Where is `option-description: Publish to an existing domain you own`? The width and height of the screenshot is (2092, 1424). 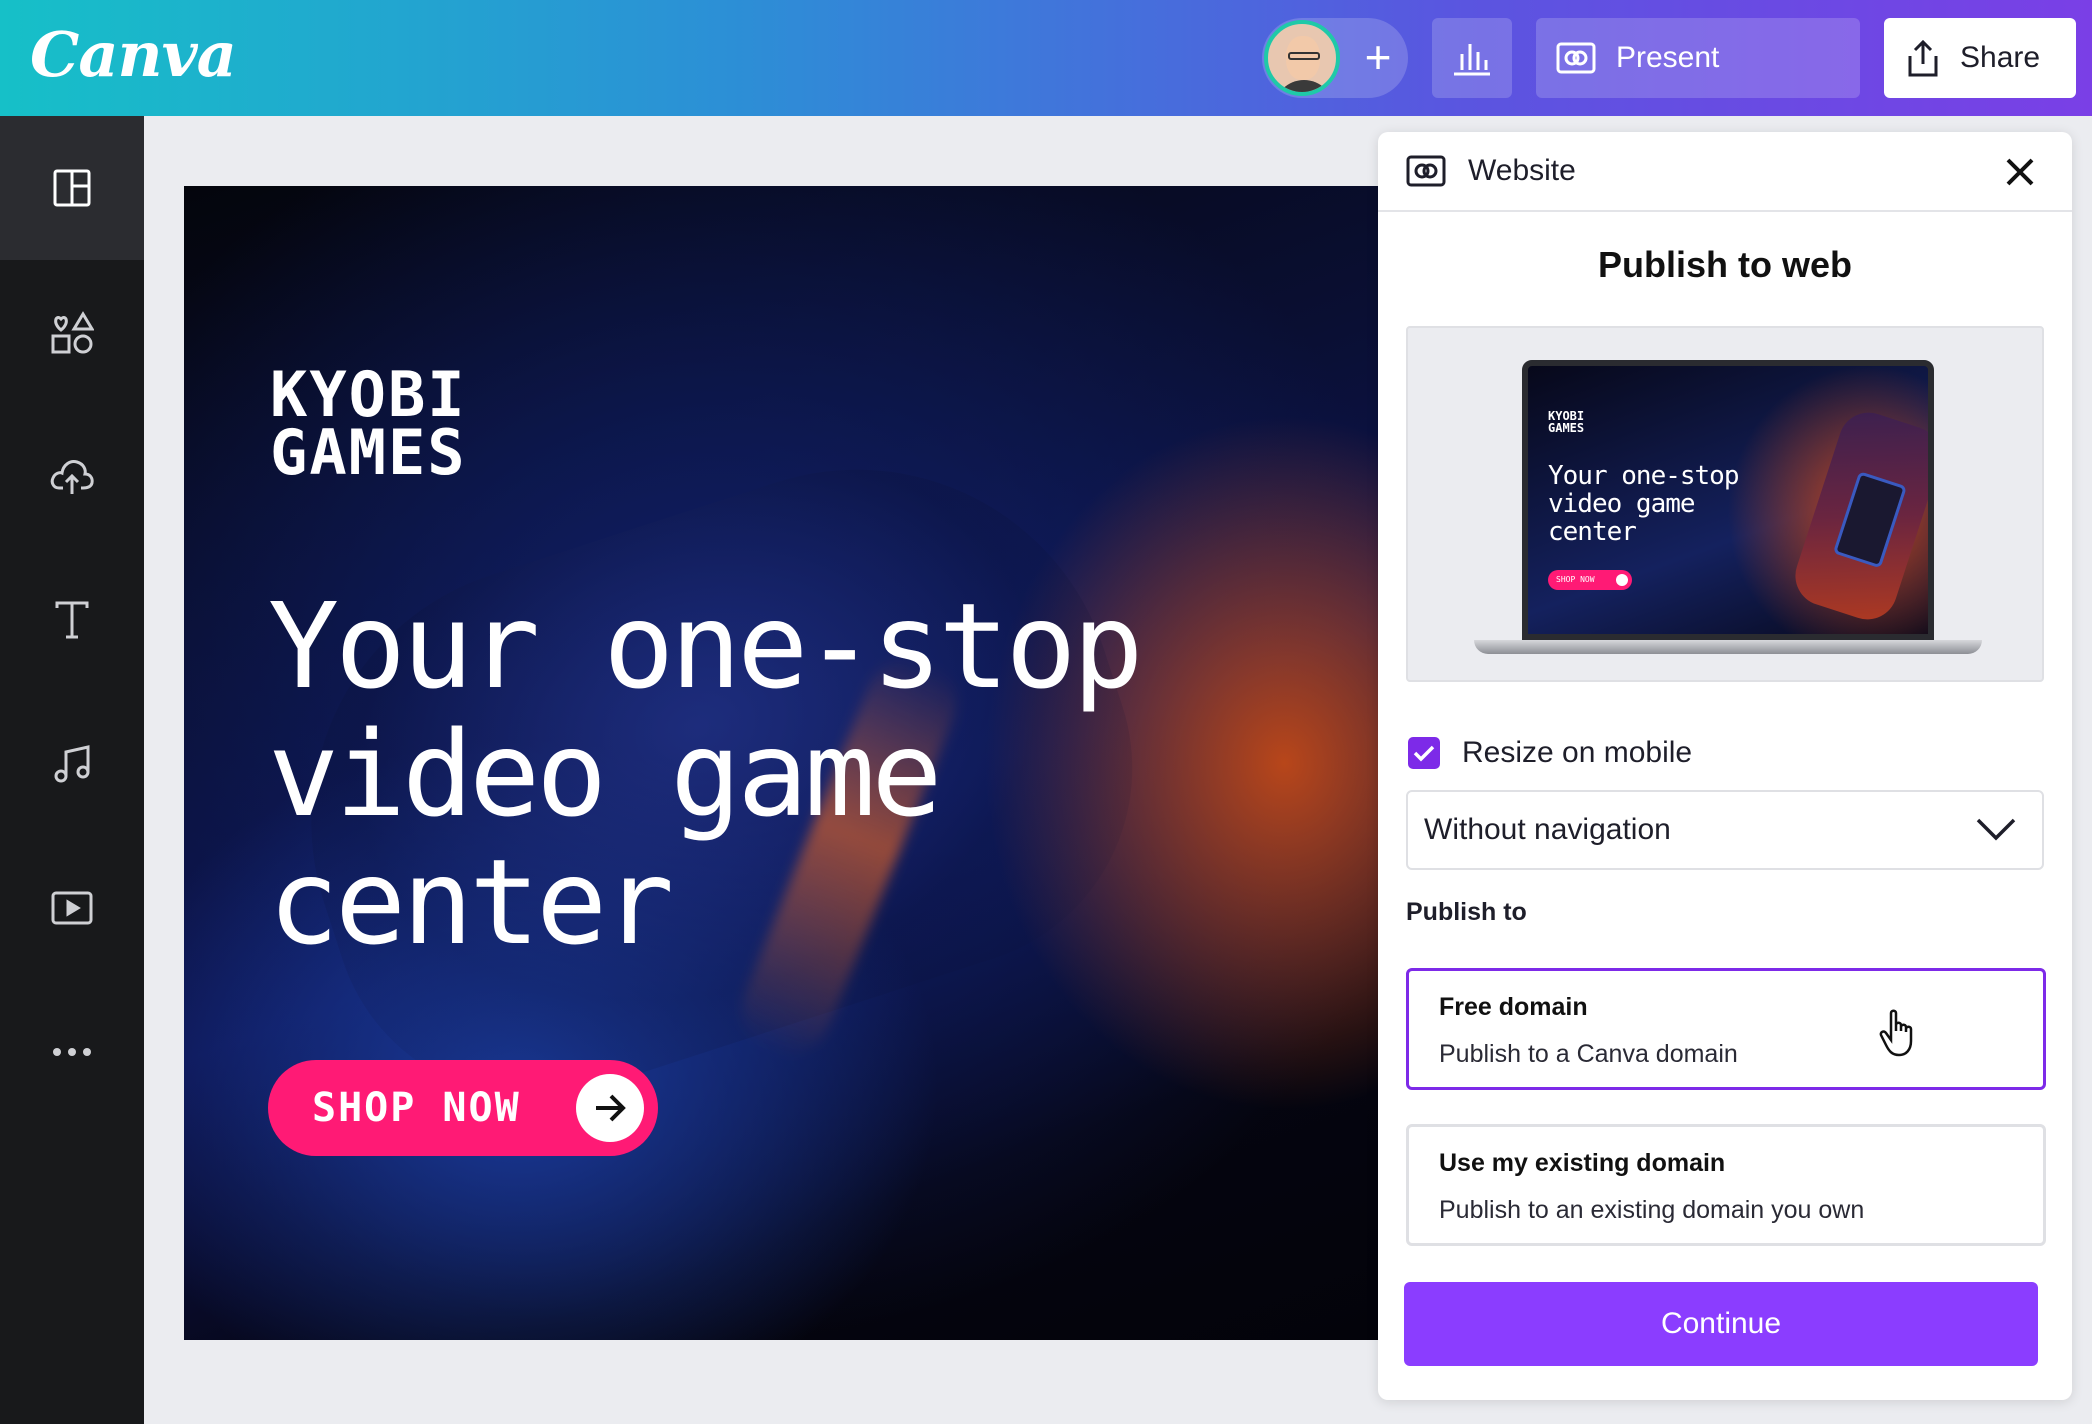 option-description: Publish to an existing domain you own is located at coordinates (1652, 1210).